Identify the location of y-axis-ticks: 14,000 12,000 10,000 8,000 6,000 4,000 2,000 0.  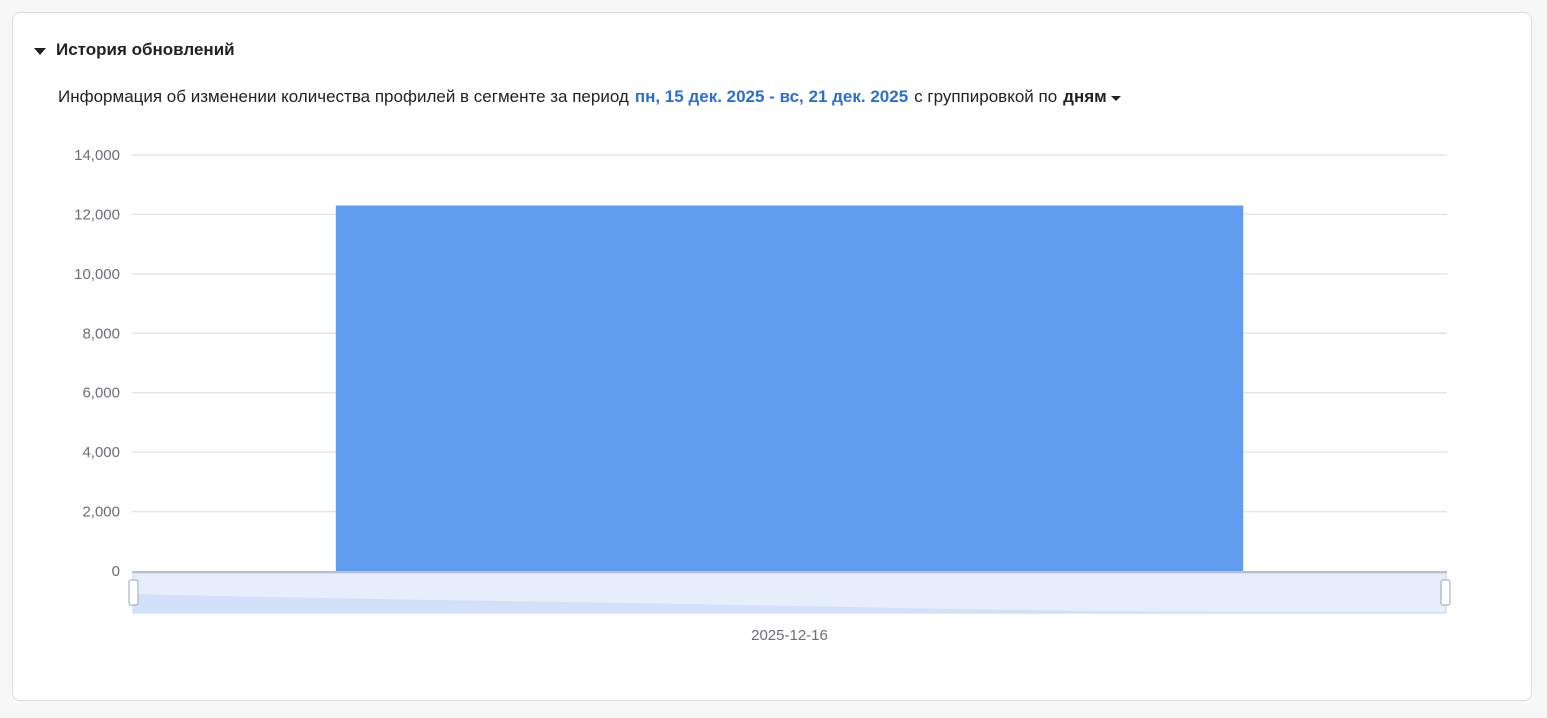
(97, 363).